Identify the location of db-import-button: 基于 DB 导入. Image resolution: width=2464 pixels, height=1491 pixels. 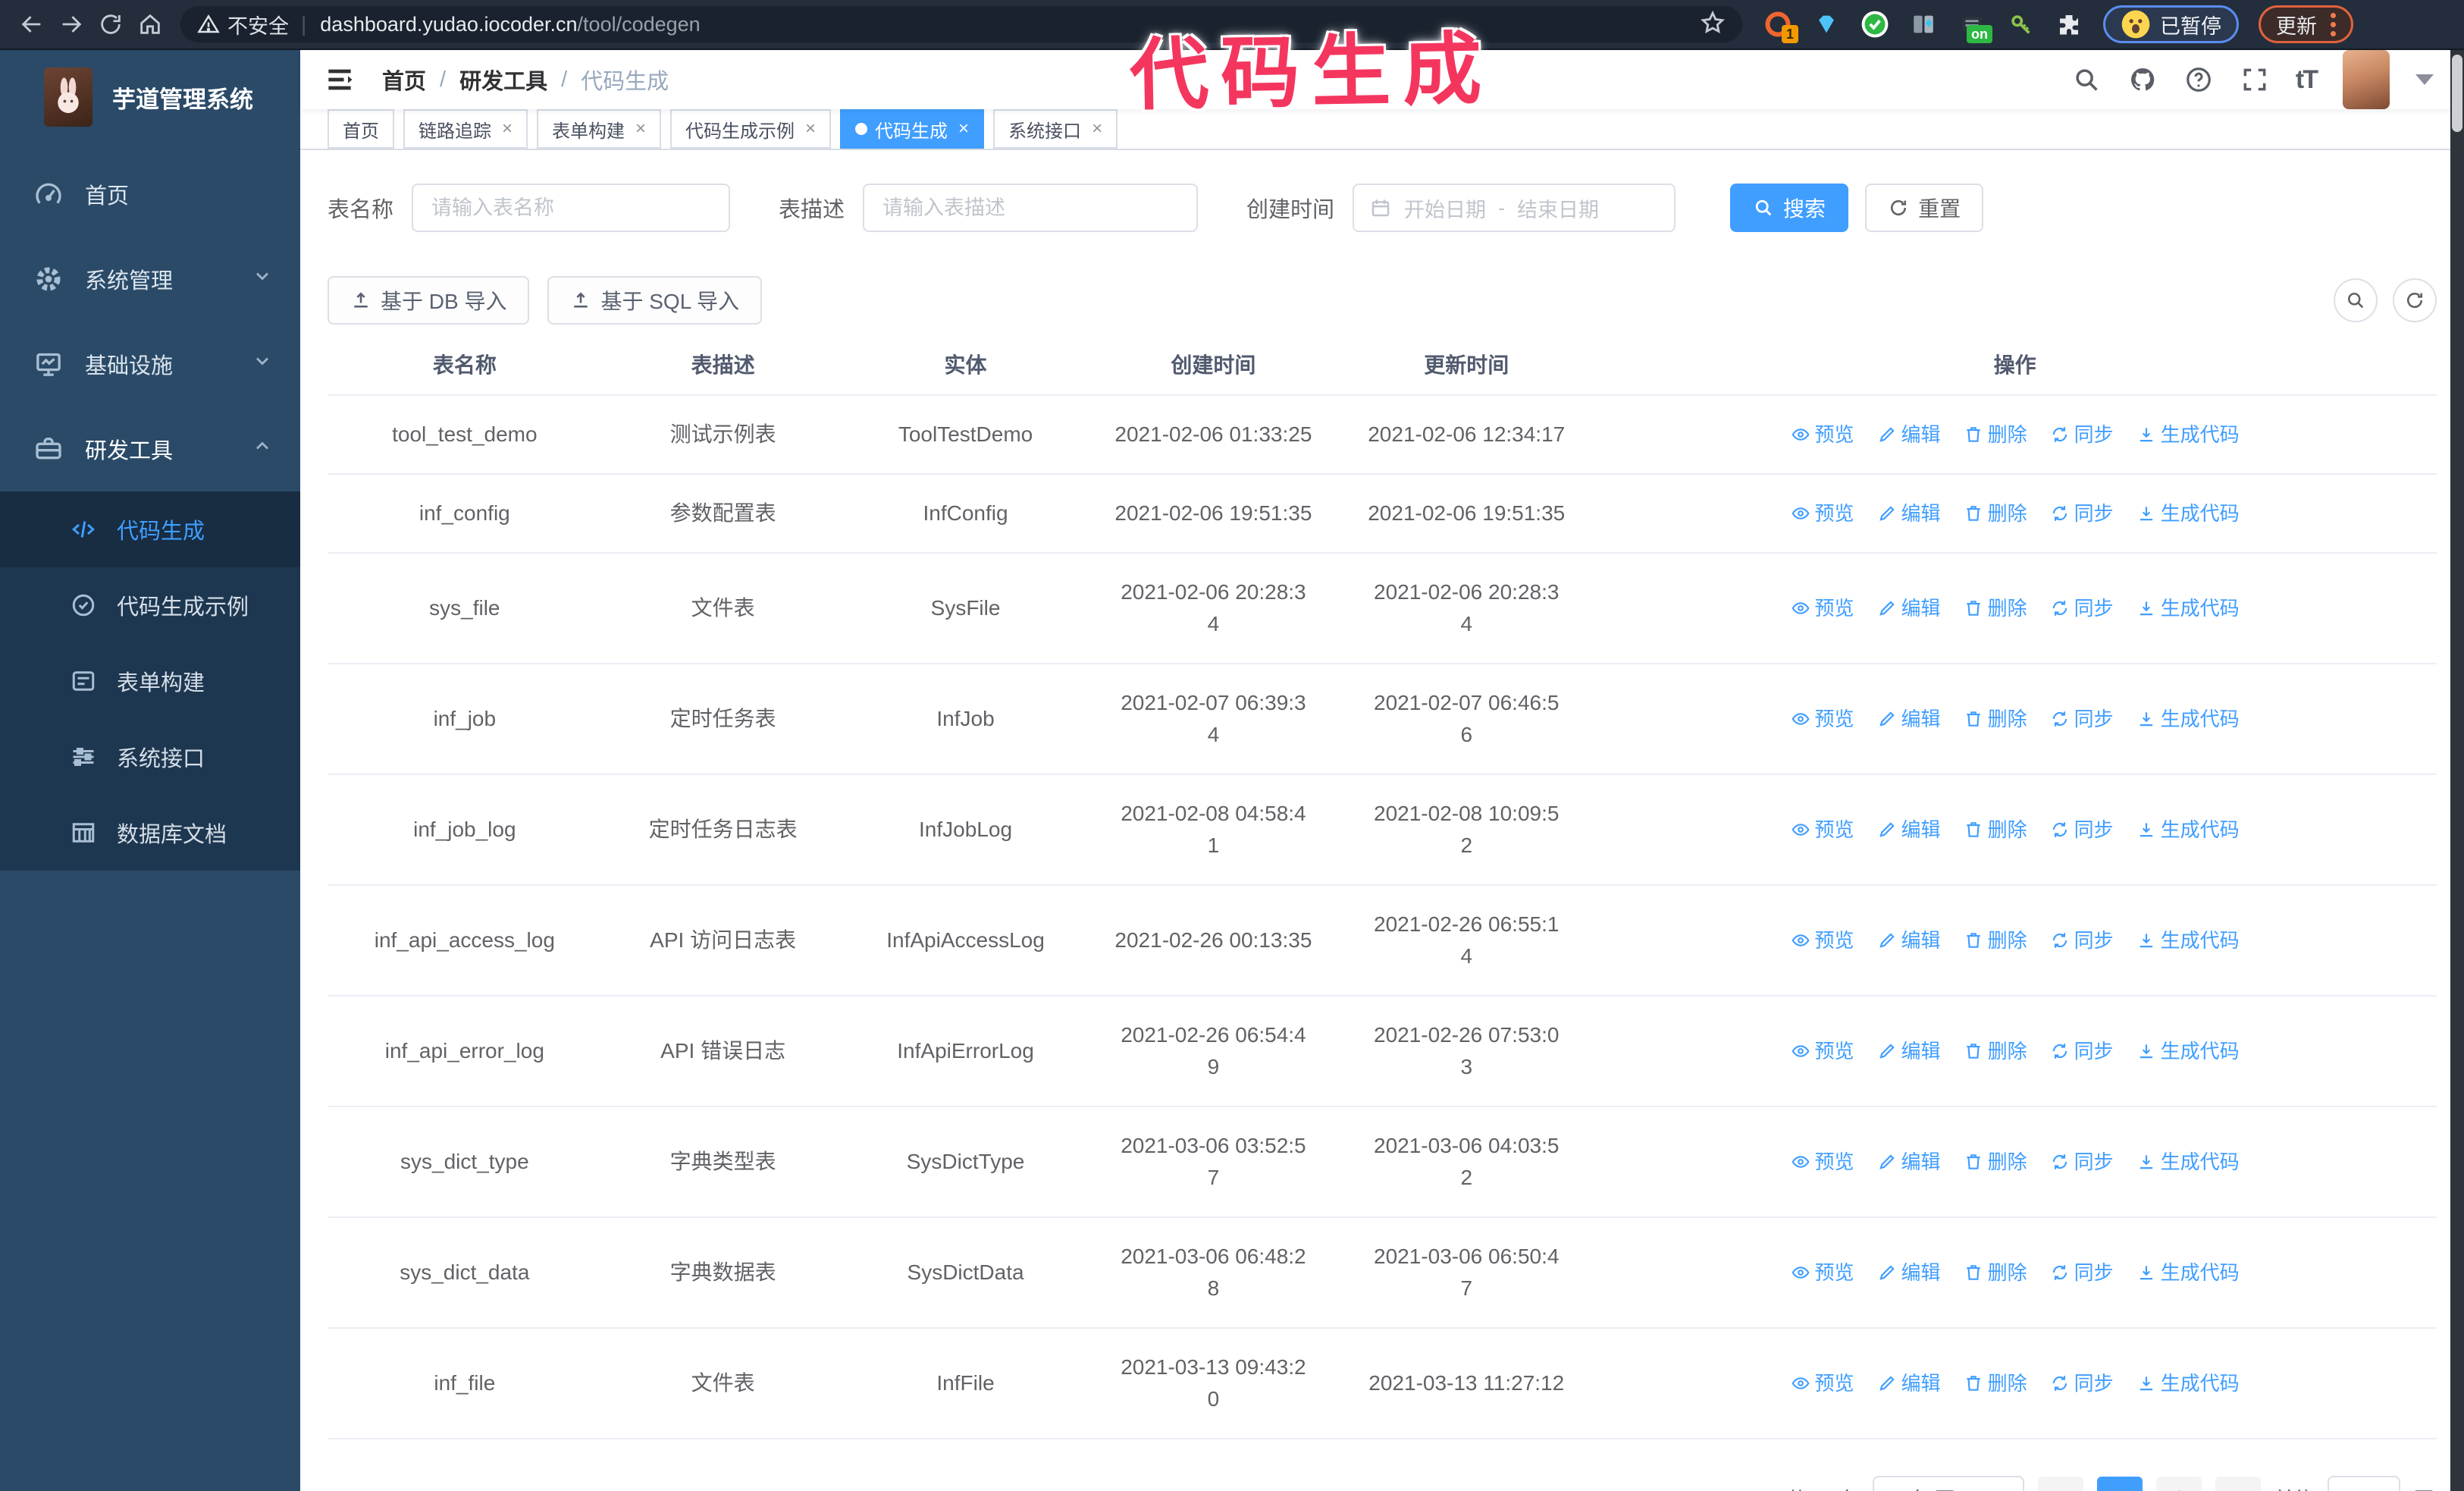
(429, 300).